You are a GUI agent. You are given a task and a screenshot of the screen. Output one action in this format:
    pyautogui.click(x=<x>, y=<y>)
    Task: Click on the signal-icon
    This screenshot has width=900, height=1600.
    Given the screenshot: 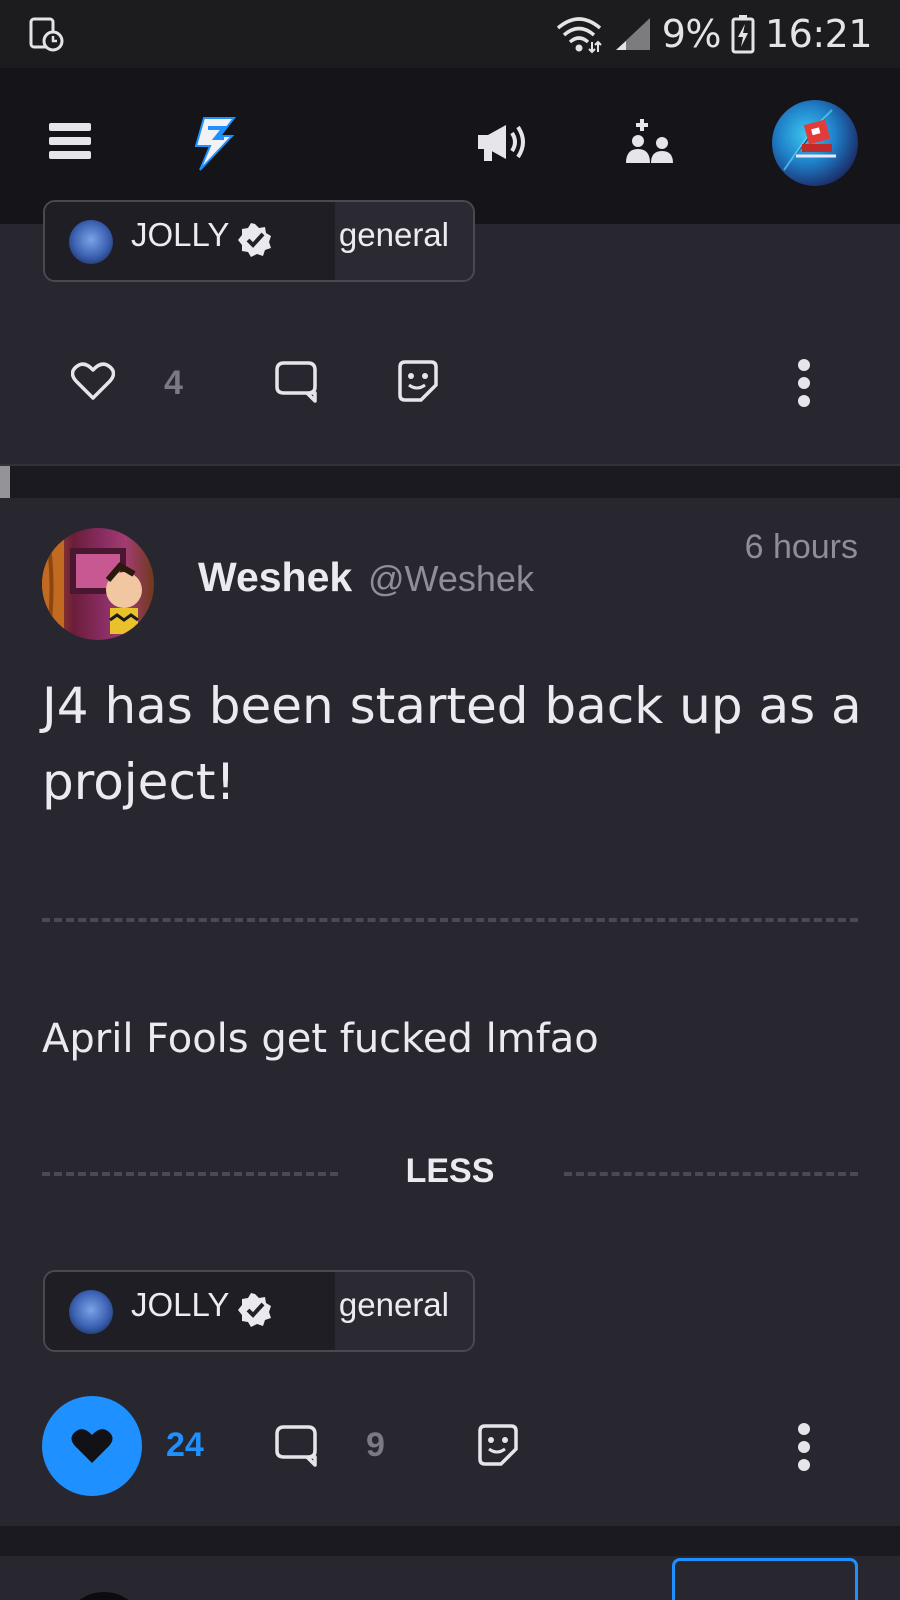 What is the action you would take?
    pyautogui.click(x=632, y=34)
    